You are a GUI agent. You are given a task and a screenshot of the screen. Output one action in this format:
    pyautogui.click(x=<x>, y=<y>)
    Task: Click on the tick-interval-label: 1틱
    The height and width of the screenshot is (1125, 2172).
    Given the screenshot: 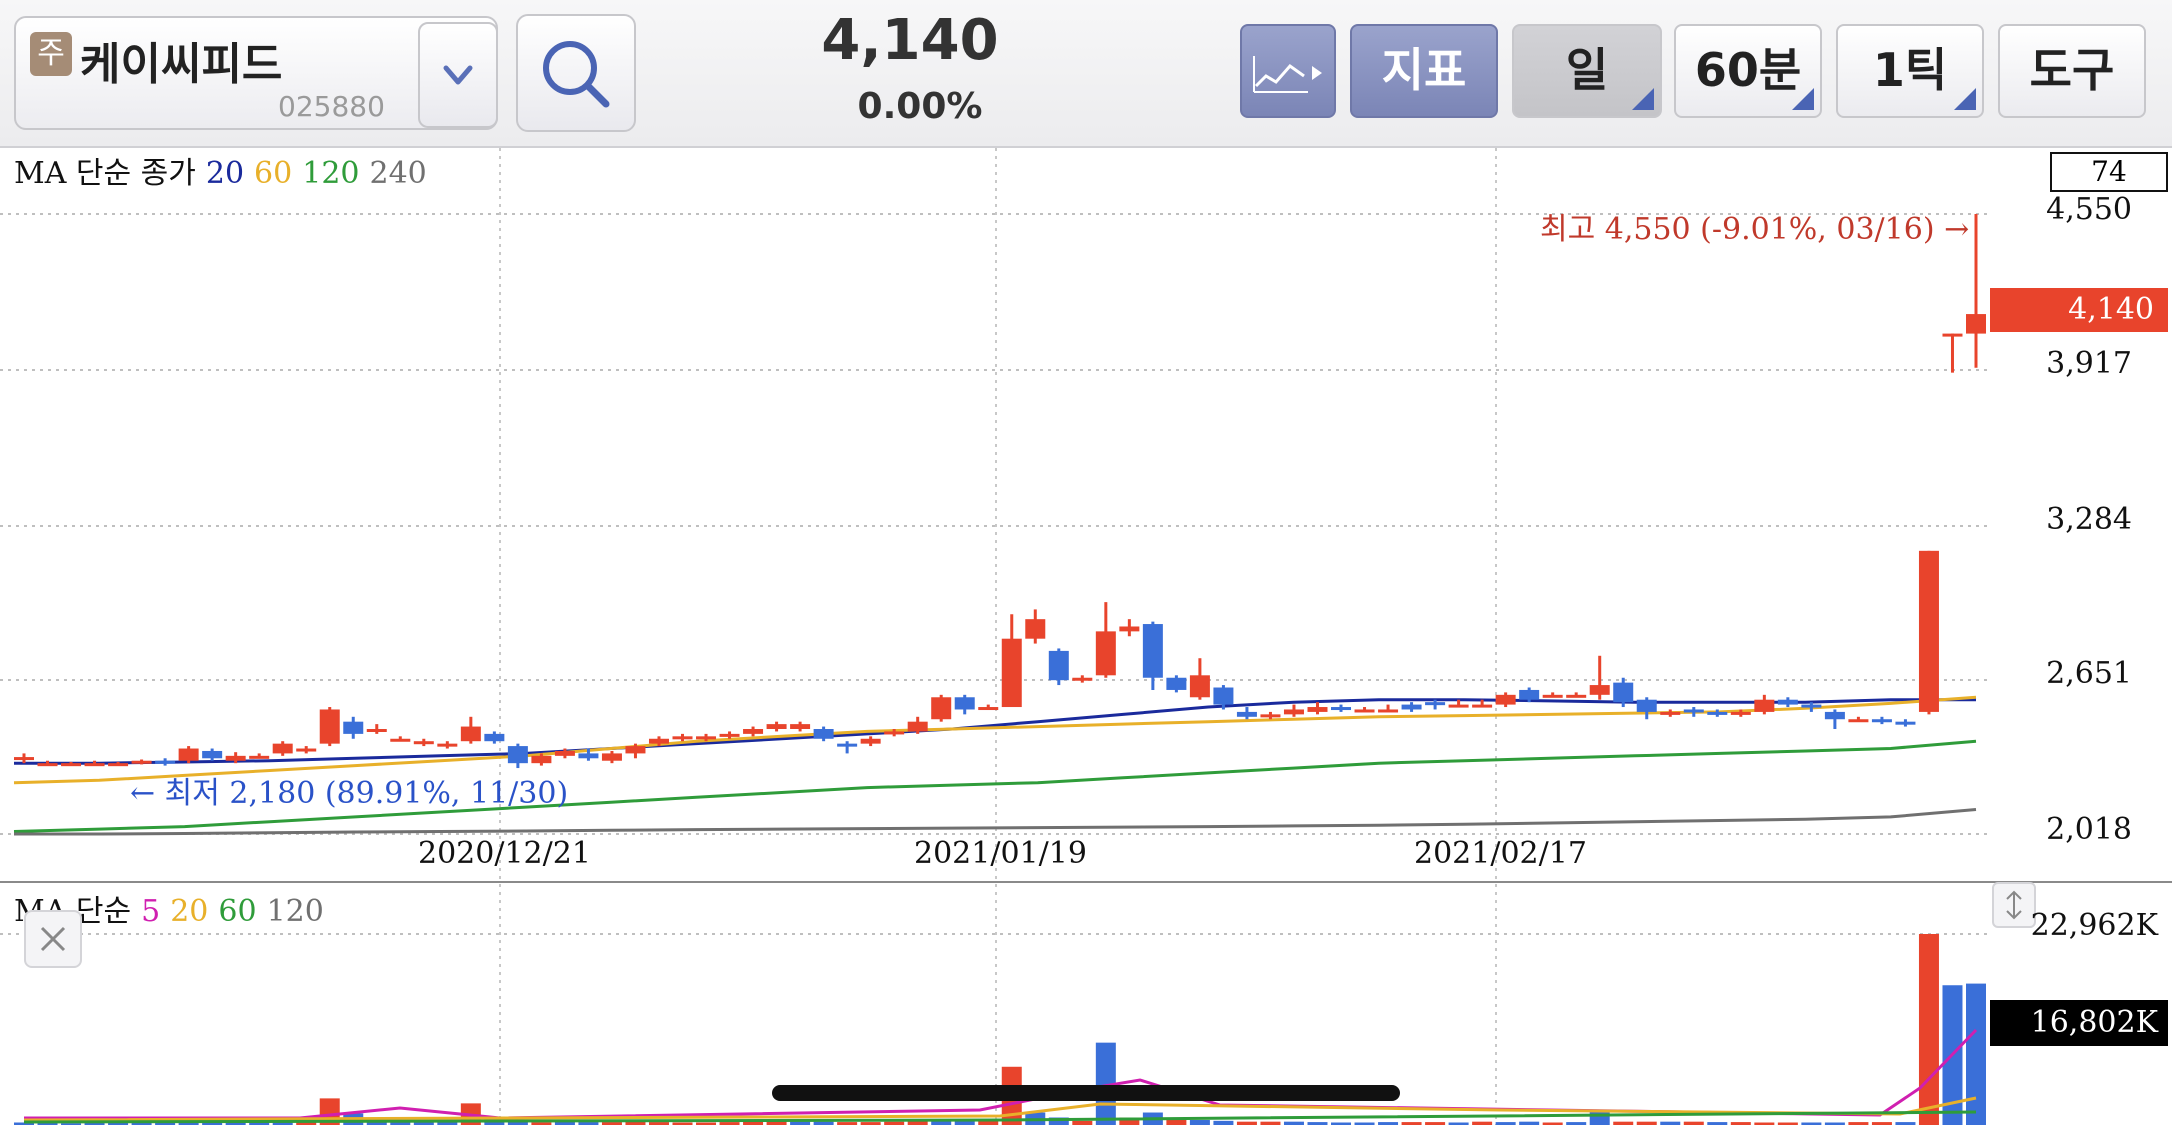 What is the action you would take?
    pyautogui.click(x=1910, y=70)
    